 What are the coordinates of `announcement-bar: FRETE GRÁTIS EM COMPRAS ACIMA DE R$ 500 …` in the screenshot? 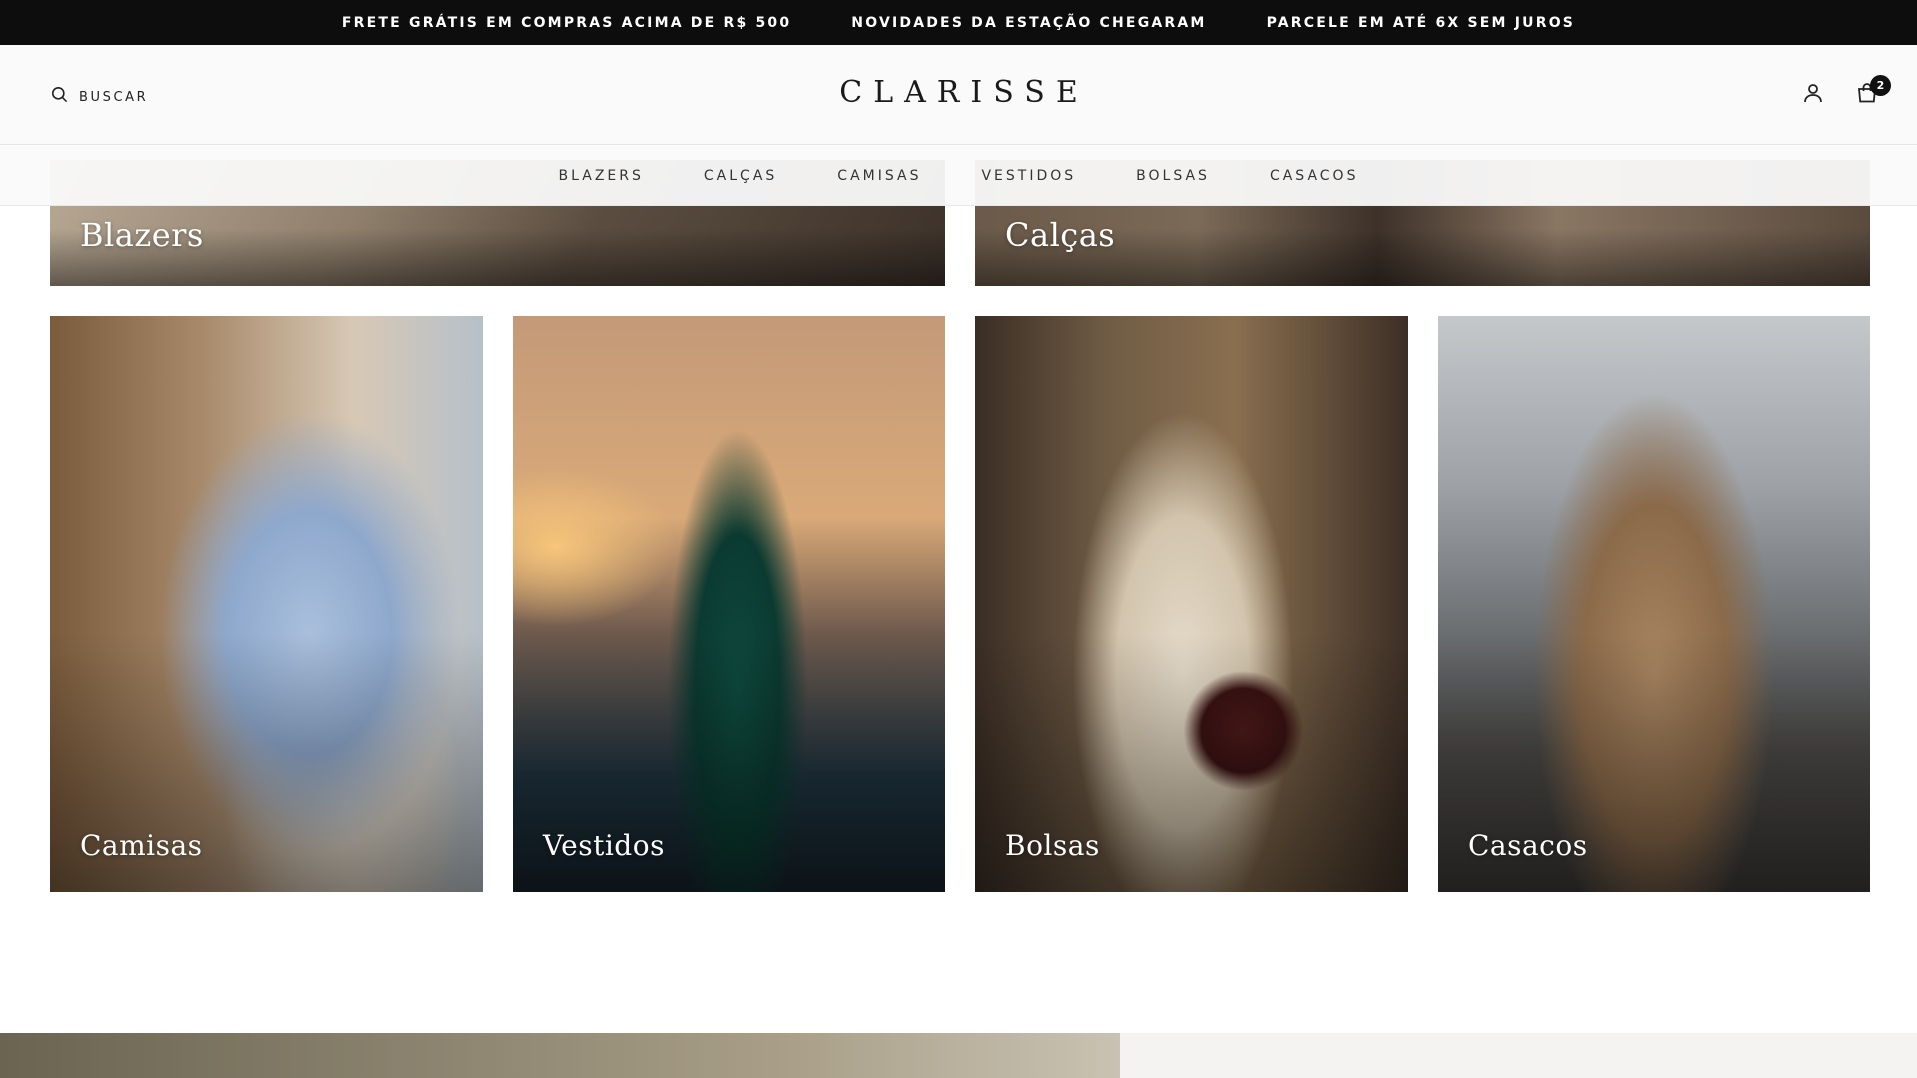 It's located at (958, 22).